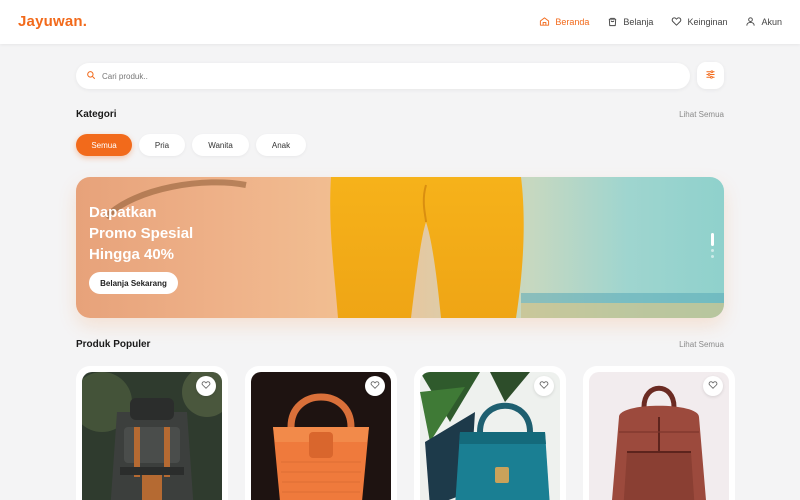  What do you see at coordinates (113, 344) in the screenshot?
I see `popular-products-title: Produk Populer` at bounding box center [113, 344].